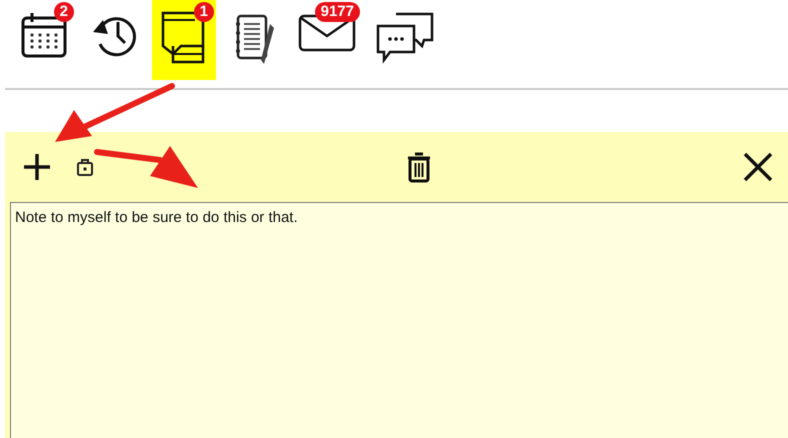 The height and width of the screenshot is (438, 788). I want to click on toolbar-button: 2, so click(44, 40).